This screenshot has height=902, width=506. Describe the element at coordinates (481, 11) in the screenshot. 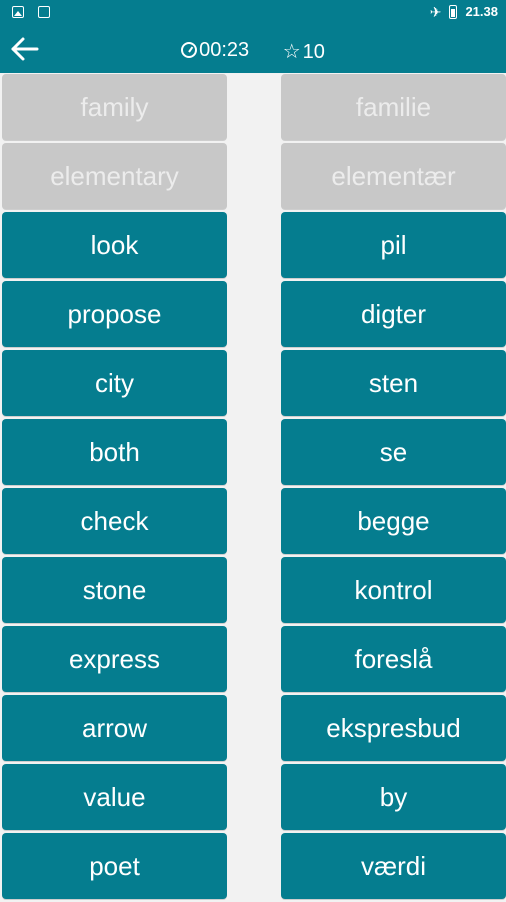

I see `status-time: 21.38` at that location.